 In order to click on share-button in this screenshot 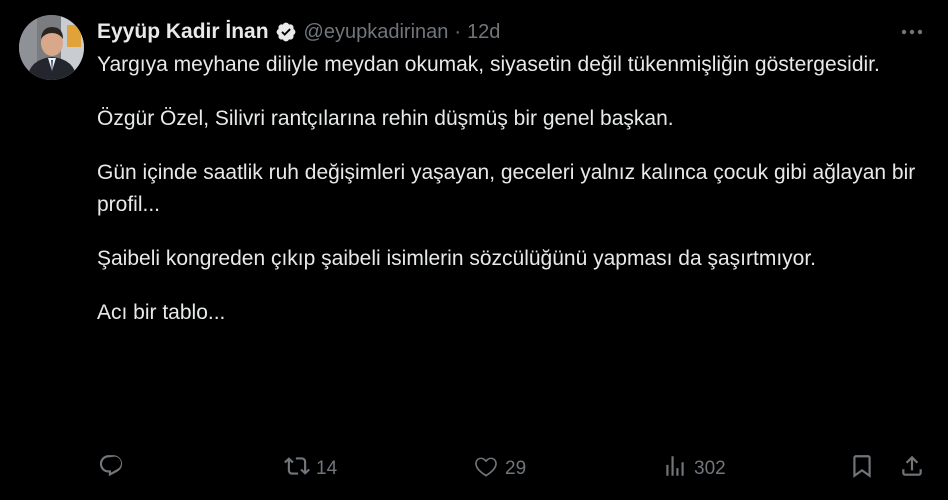, I will do `click(912, 469)`.